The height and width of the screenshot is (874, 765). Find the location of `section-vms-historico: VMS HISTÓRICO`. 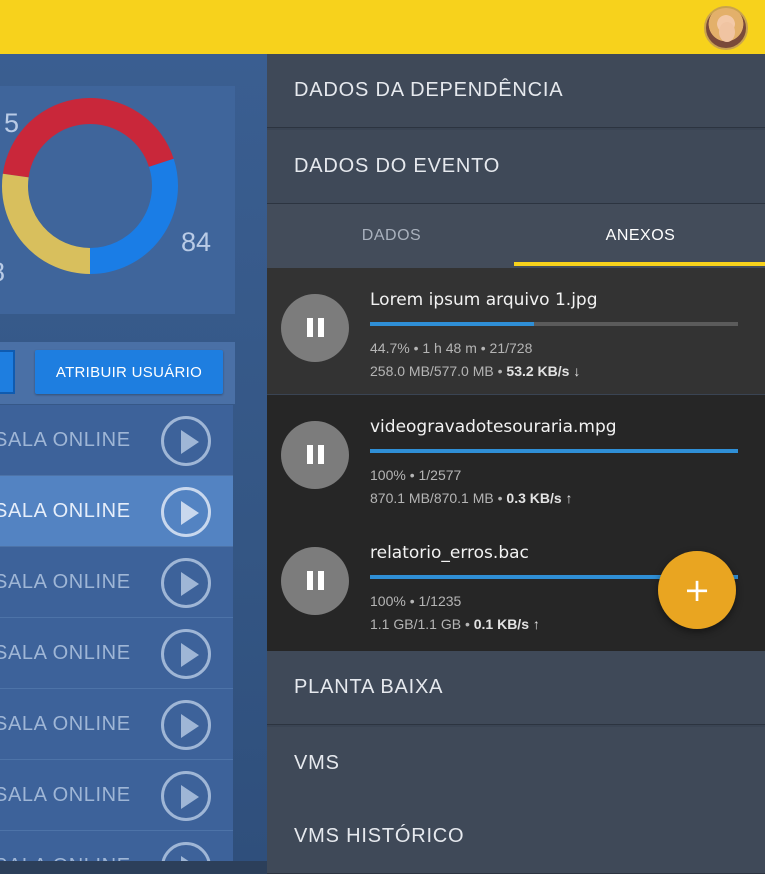

section-vms-historico: VMS HISTÓRICO is located at coordinates (516, 837).